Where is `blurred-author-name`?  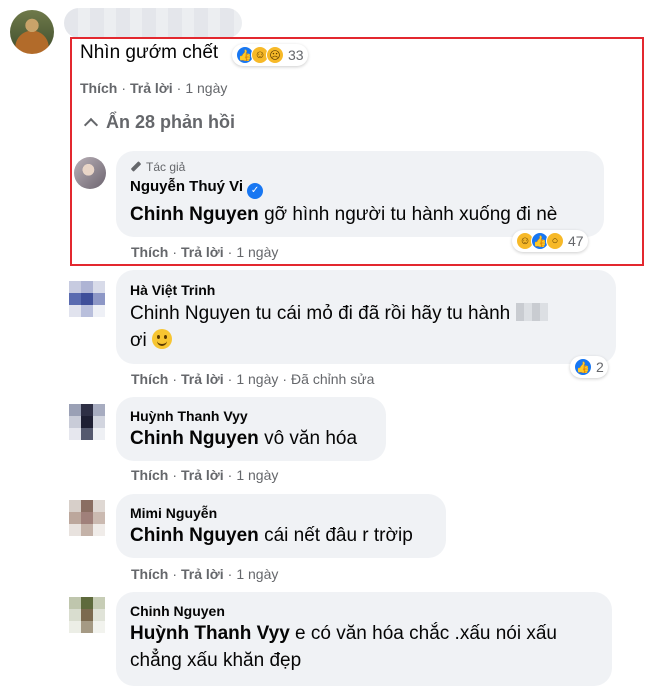 blurred-author-name is located at coordinates (153, 23).